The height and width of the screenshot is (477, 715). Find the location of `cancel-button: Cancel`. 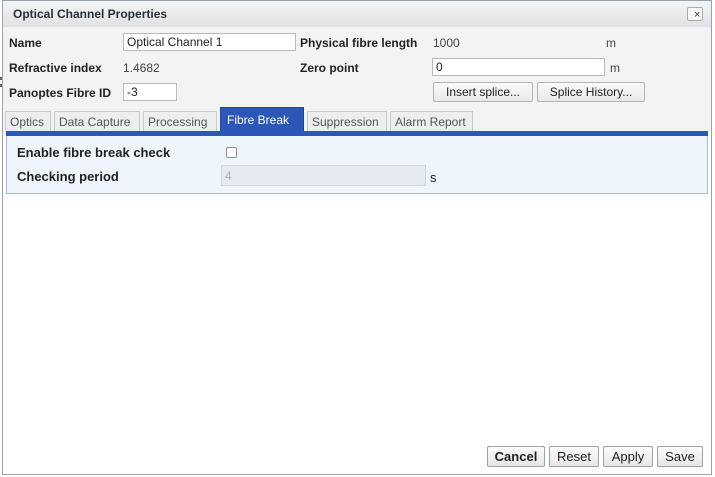

cancel-button: Cancel is located at coordinates (516, 456).